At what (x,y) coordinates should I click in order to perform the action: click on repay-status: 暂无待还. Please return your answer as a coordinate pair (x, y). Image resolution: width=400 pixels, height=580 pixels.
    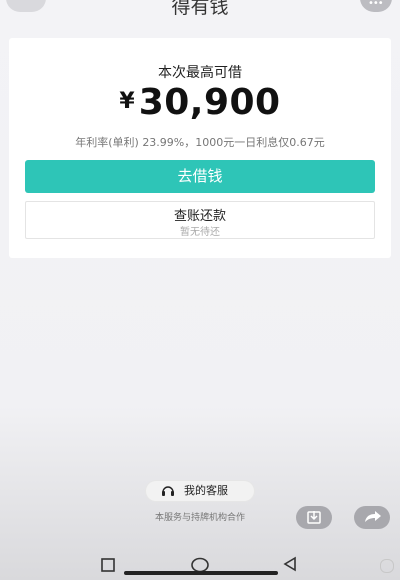
    Looking at the image, I should click on (200, 232).